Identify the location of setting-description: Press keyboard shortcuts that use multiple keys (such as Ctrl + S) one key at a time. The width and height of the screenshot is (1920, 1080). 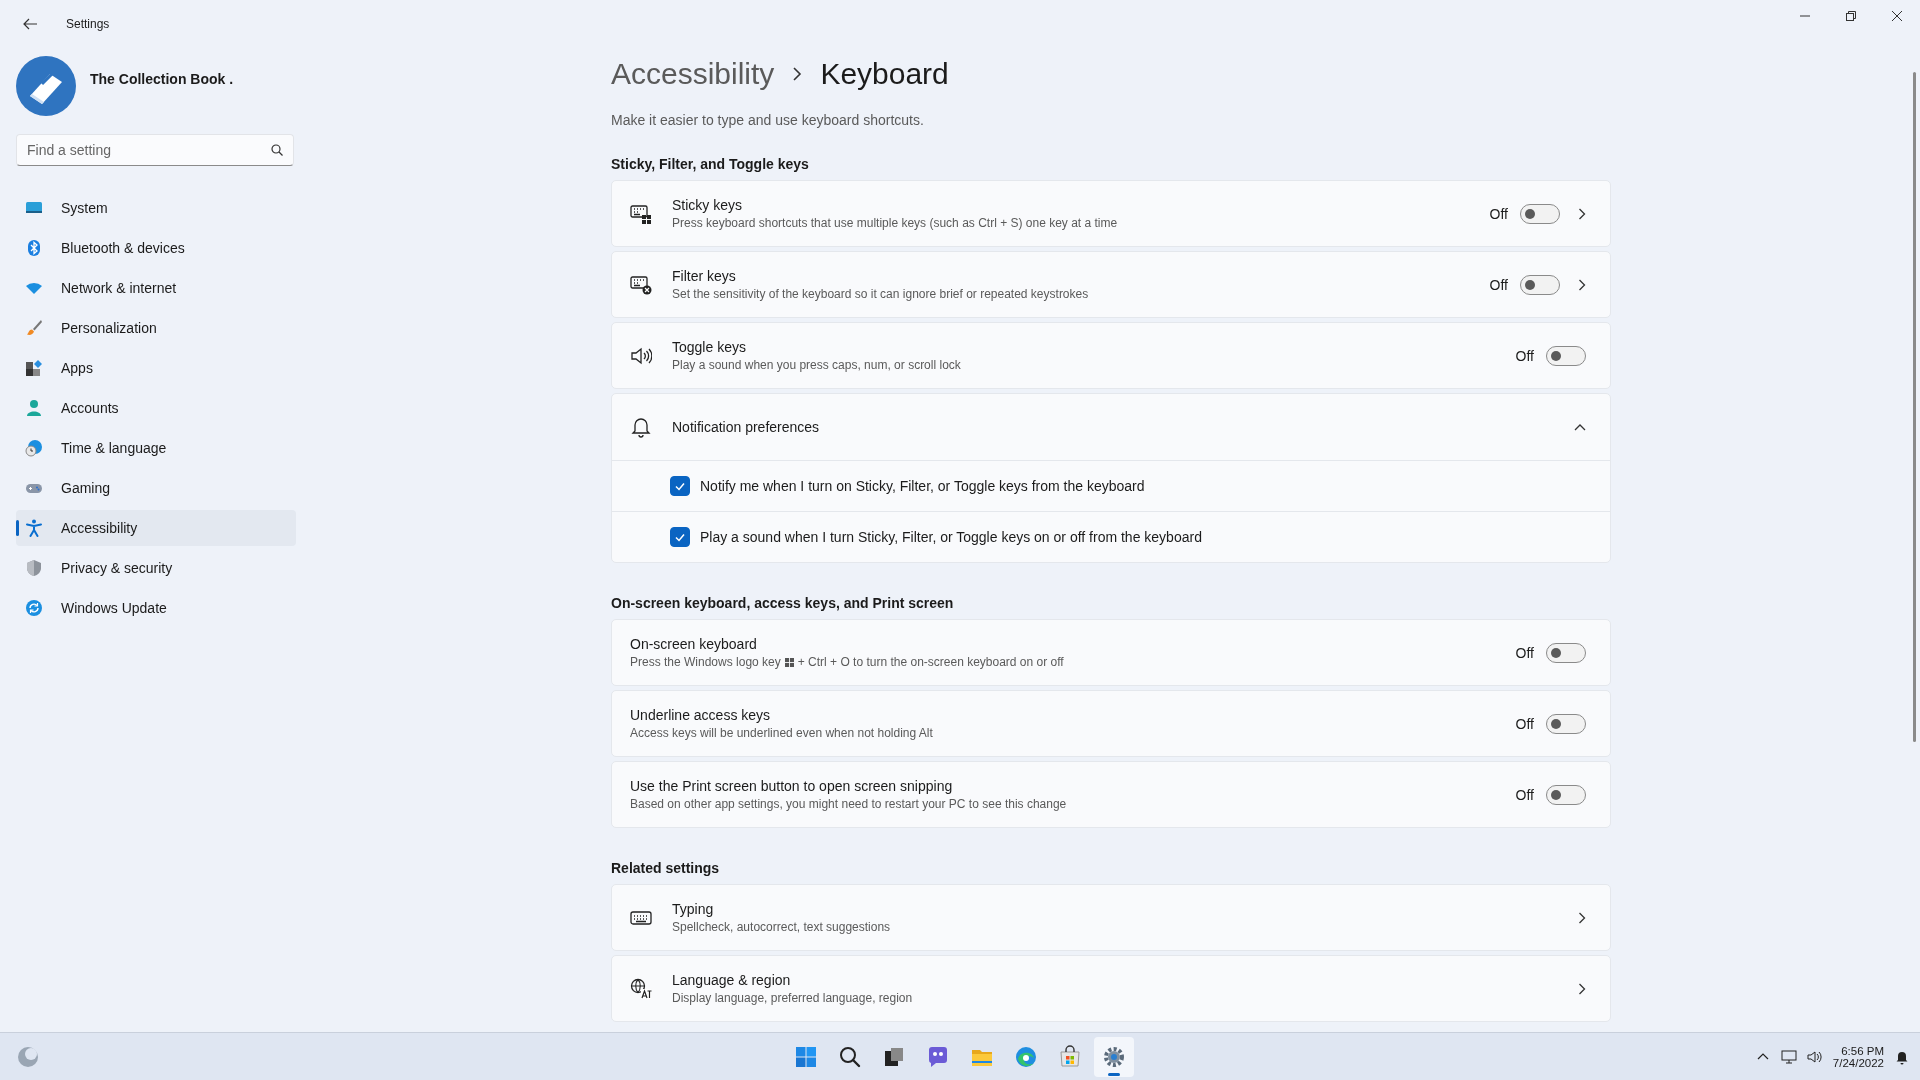
(895, 223).